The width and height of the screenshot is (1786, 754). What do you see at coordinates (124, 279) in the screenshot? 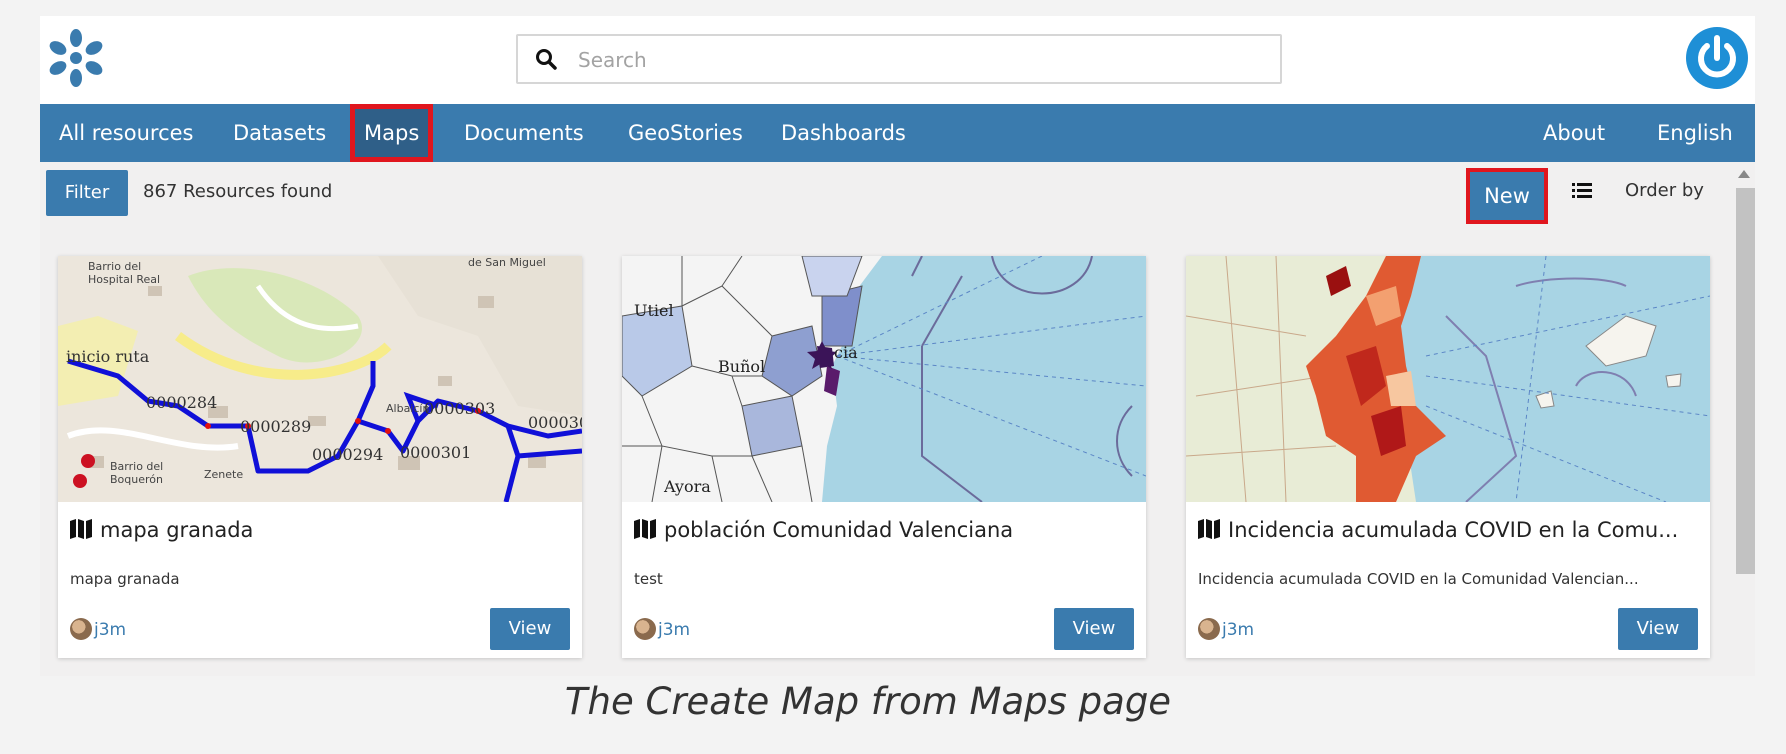
I see `map-label: Hospital Real` at bounding box center [124, 279].